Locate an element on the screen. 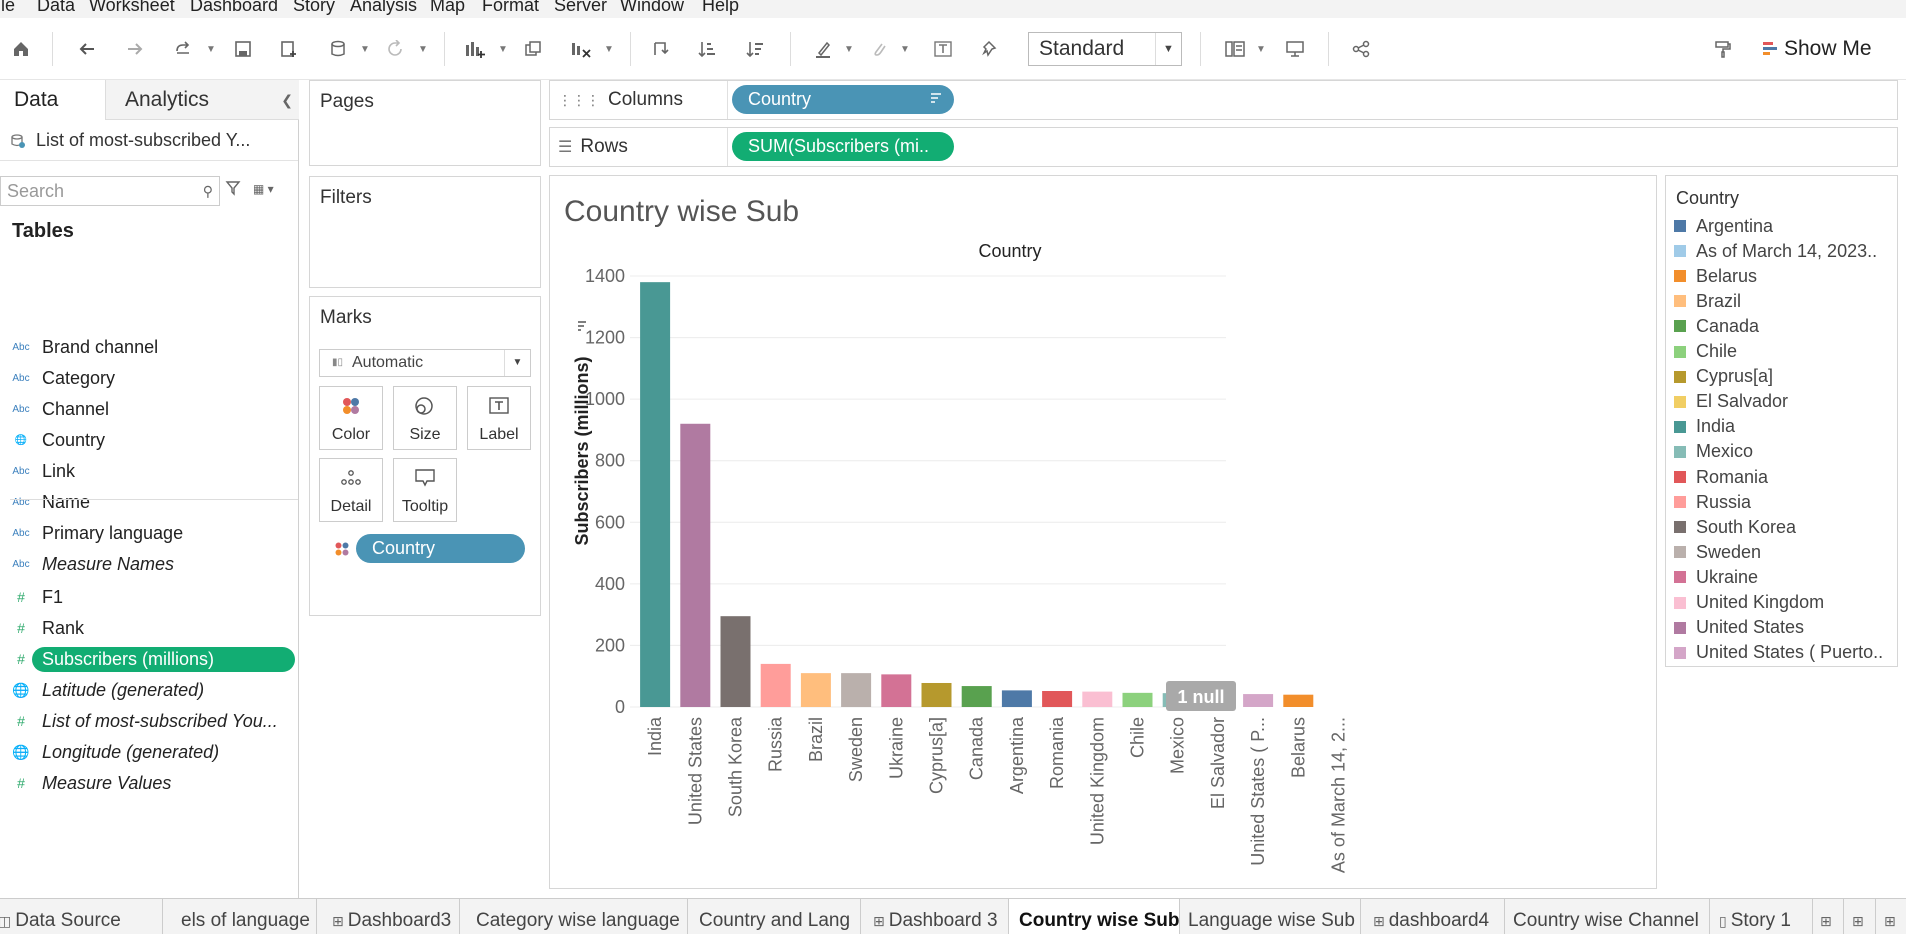 The width and height of the screenshot is (1906, 934). legend-item: Russia is located at coordinates (1712, 502).